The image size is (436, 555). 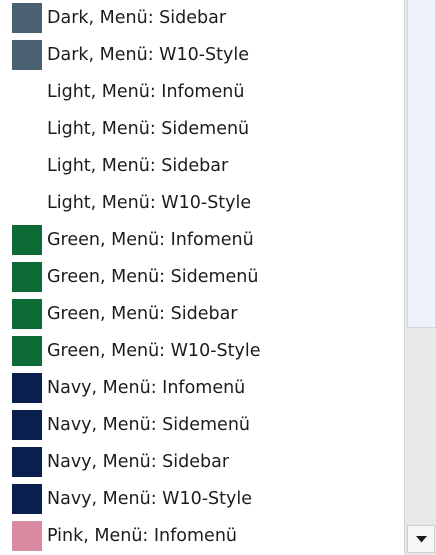 What do you see at coordinates (138, 166) in the screenshot?
I see `list-item-label: Light, Menü: Sidebar` at bounding box center [138, 166].